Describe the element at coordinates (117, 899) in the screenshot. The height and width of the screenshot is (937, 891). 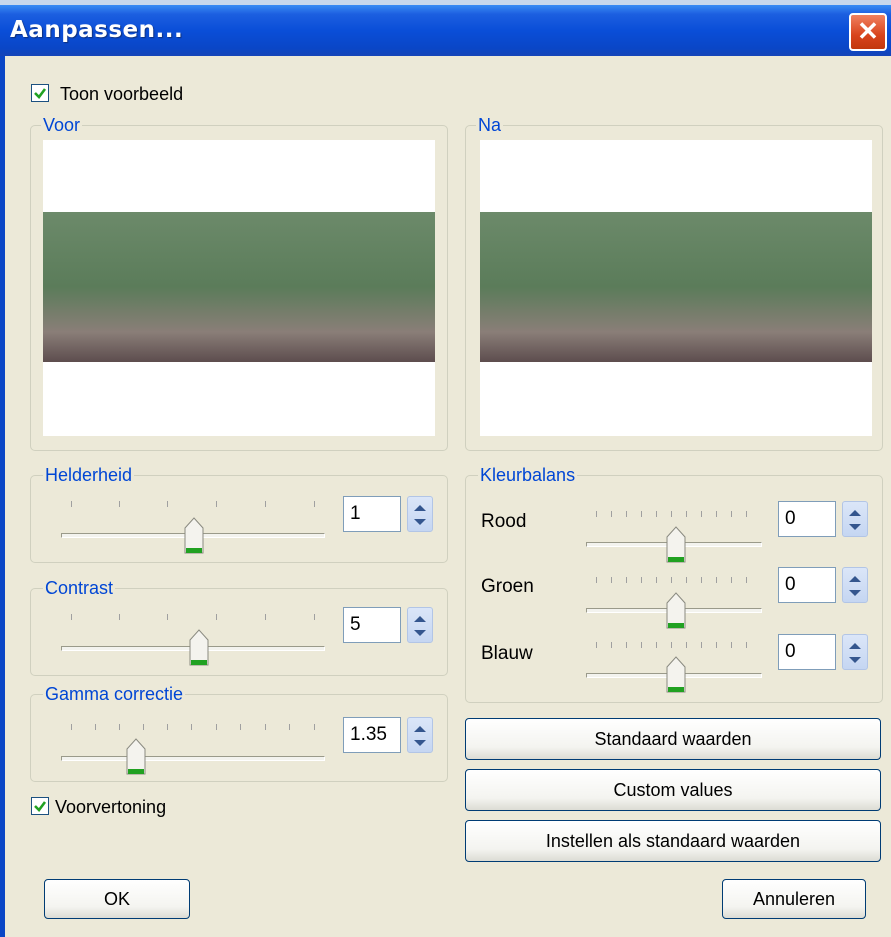
I see `ok-button: OK` at that location.